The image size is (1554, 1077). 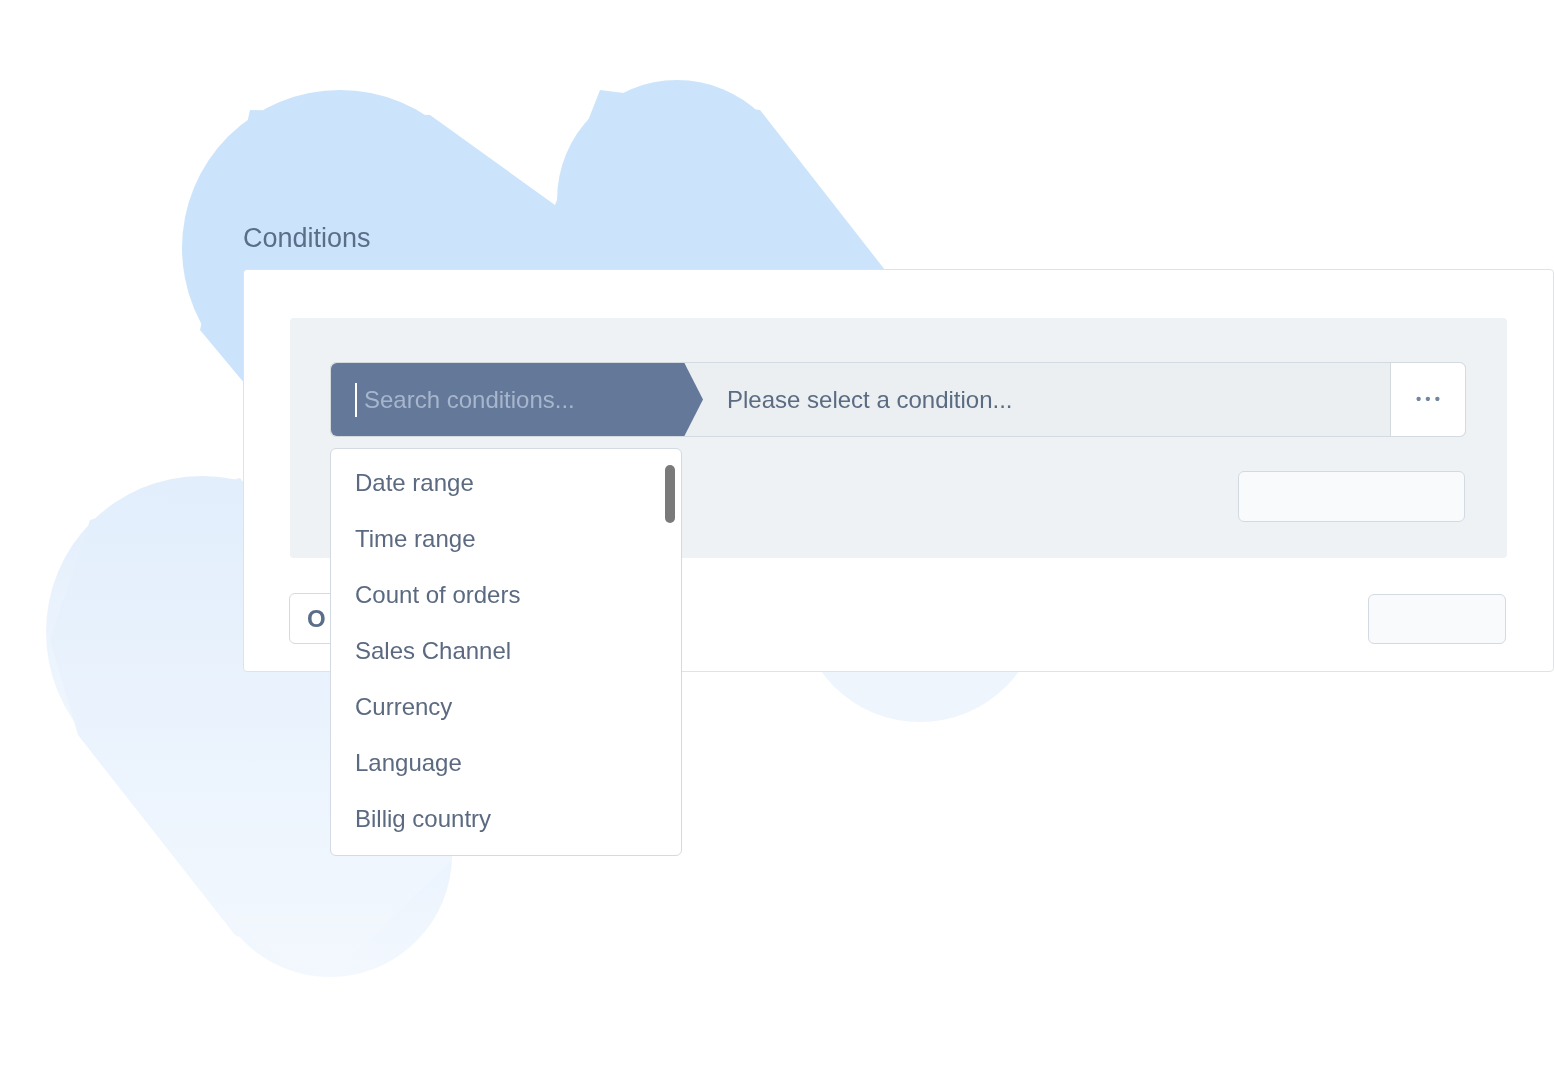 What do you see at coordinates (1427, 399) in the screenshot?
I see `more-button: • • •` at bounding box center [1427, 399].